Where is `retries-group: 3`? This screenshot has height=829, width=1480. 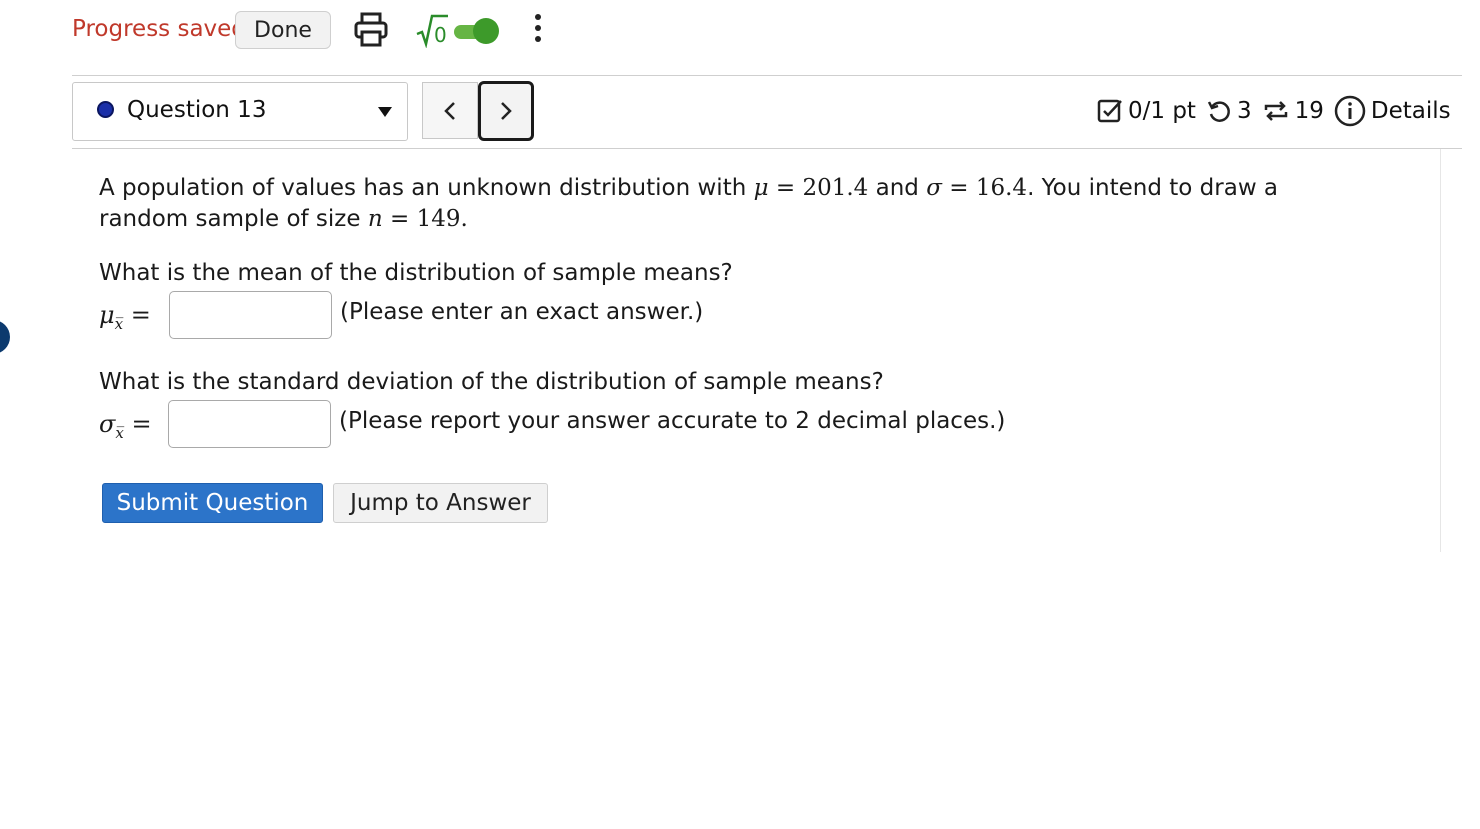
retries-group: 3 is located at coordinates (1229, 111).